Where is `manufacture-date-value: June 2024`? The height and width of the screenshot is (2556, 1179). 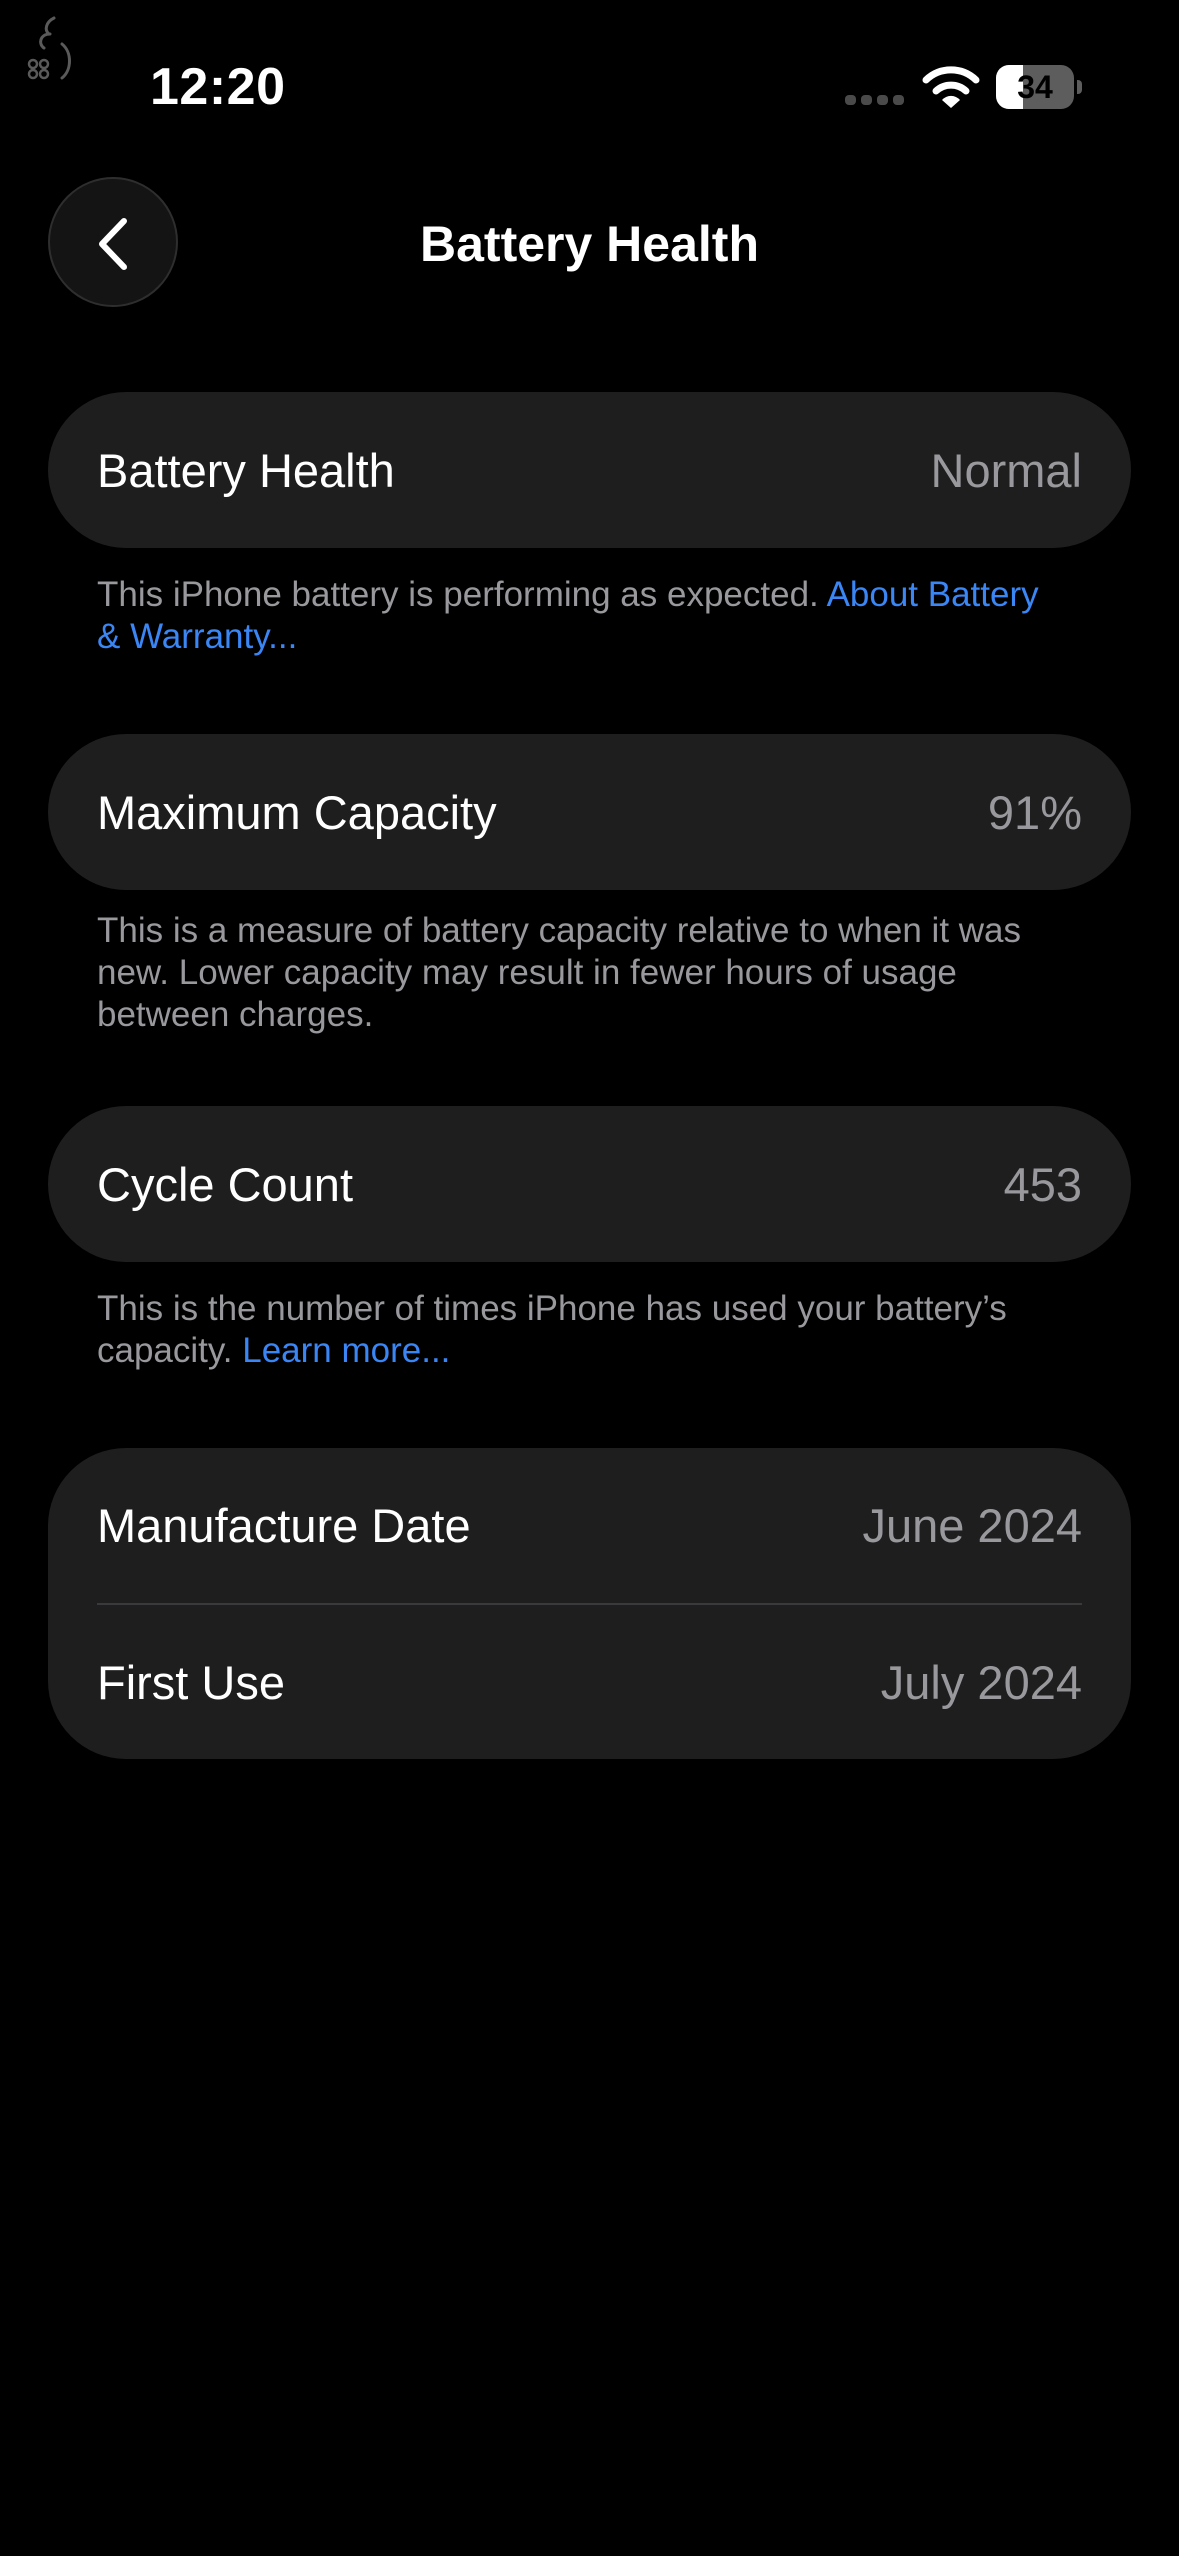 manufacture-date-value: June 2024 is located at coordinates (972, 1525).